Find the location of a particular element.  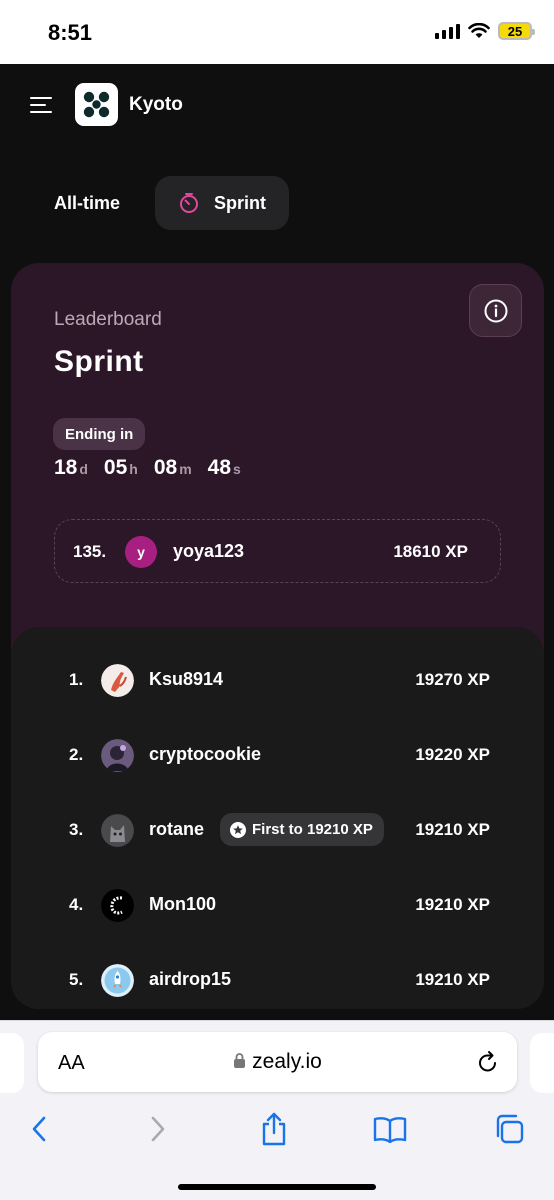

brand-name: Kyoto is located at coordinates (156, 104).